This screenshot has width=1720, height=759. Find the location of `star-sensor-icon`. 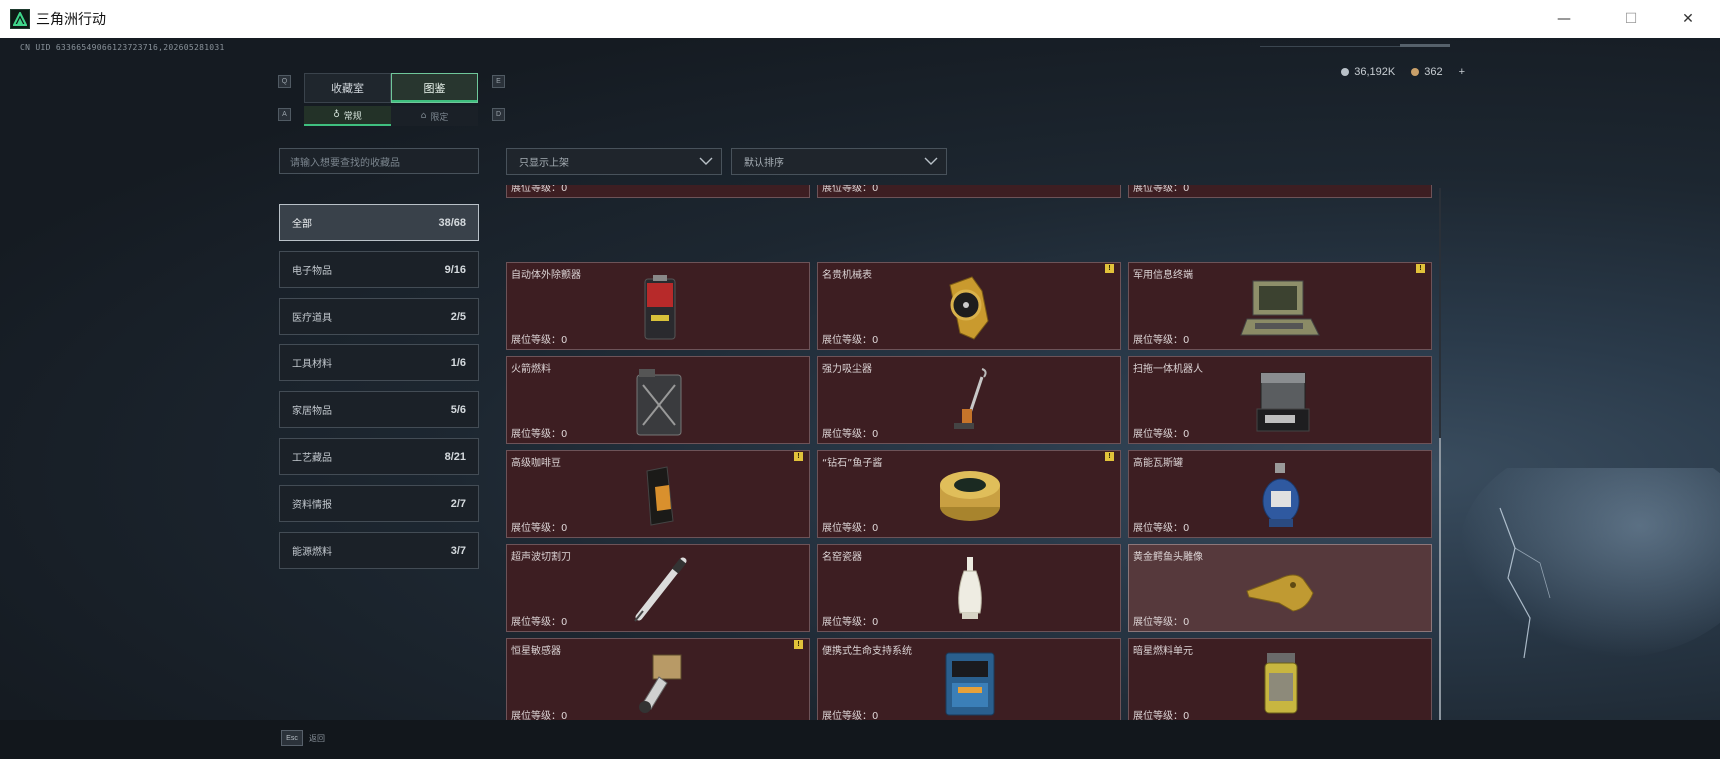

star-sensor-icon is located at coordinates (660, 683).